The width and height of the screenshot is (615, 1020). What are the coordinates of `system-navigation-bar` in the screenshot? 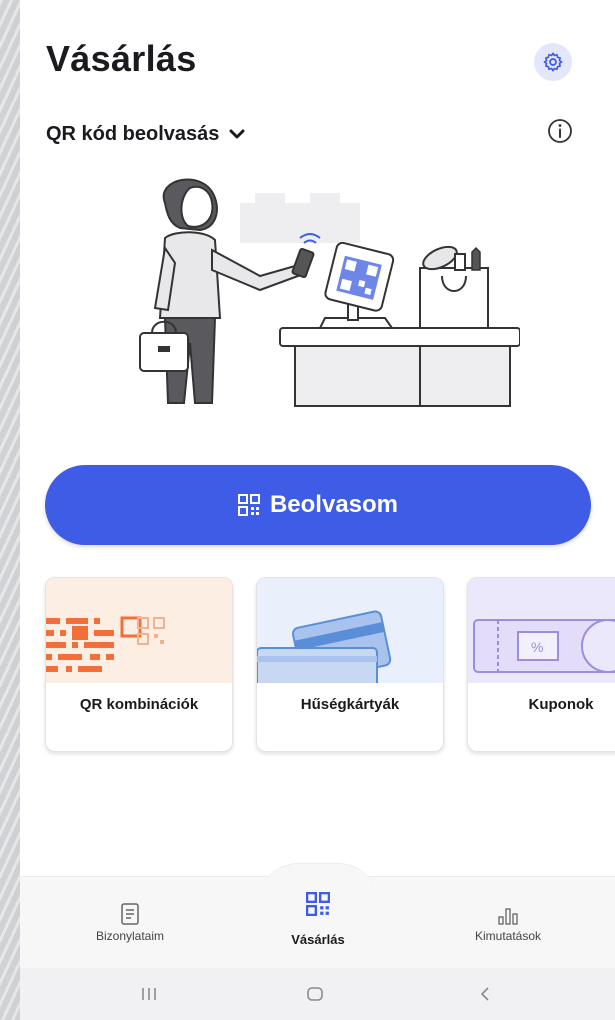 It's located at (317, 994).